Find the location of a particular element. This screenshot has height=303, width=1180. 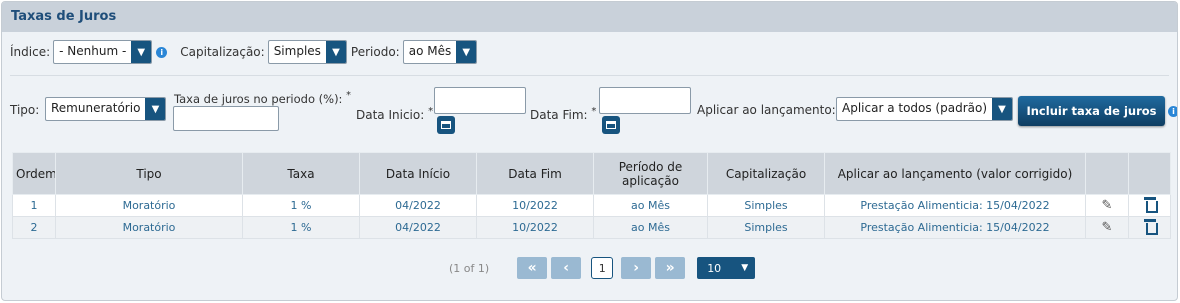

tipo-select: Remuneratório ▼ is located at coordinates (106, 109).